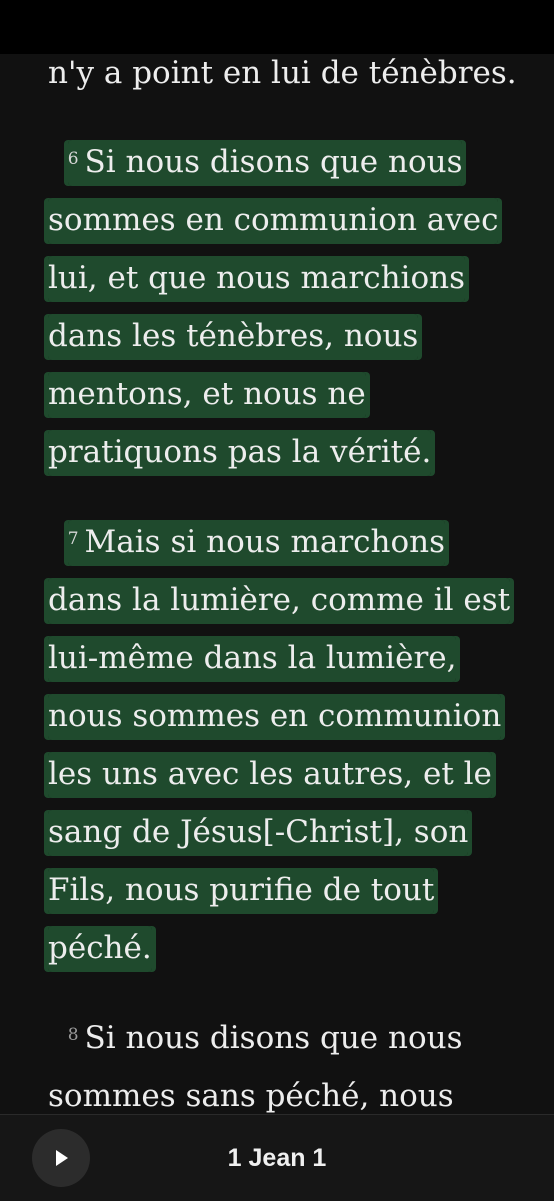 This screenshot has width=554, height=1201. I want to click on verse-number: 7, so click(73, 539).